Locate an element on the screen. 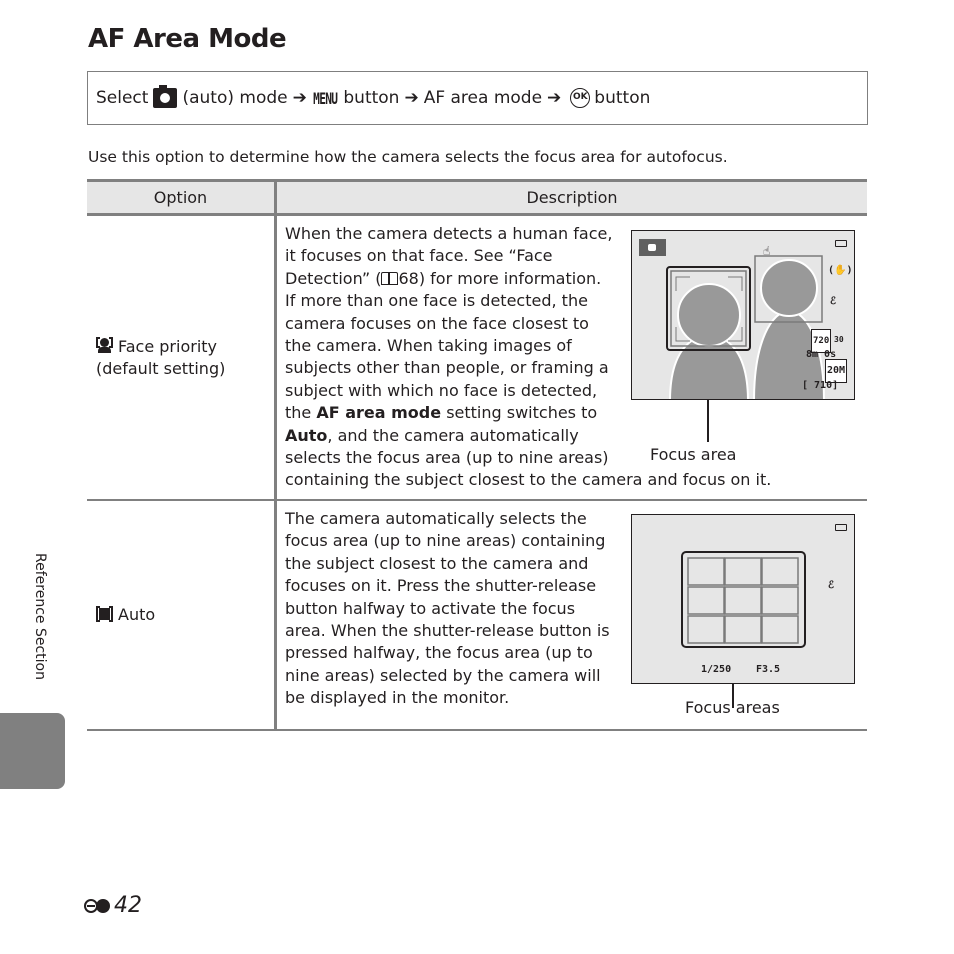  option-cell: Face priority (default setting) is located at coordinates (182, 357).